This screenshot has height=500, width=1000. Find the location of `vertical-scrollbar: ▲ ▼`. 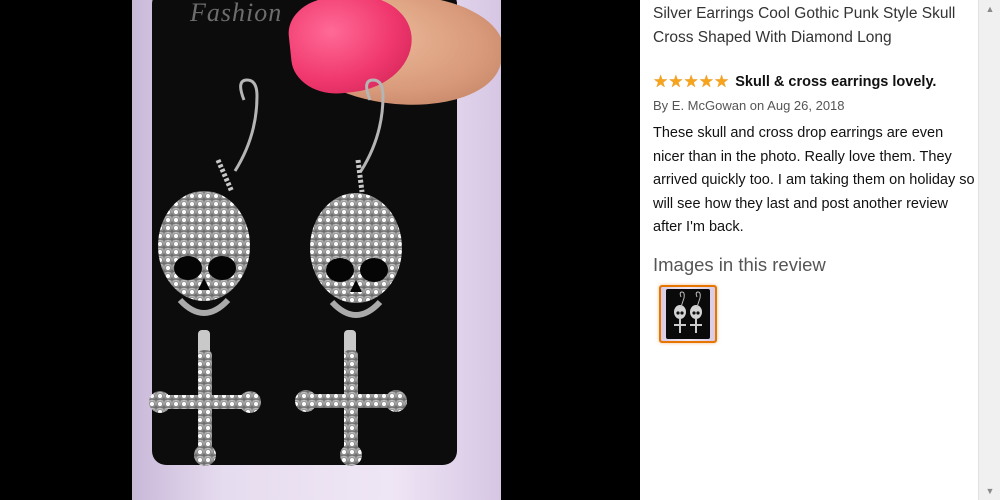

vertical-scrollbar: ▲ ▼ is located at coordinates (989, 250).